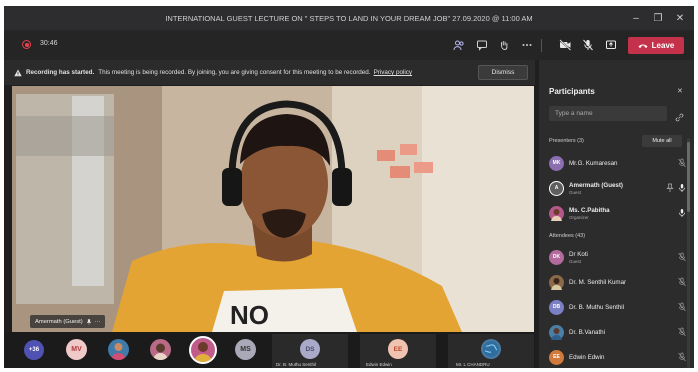 The image size is (698, 372). What do you see at coordinates (556, 307) in the screenshot?
I see `avatar: DB` at bounding box center [556, 307].